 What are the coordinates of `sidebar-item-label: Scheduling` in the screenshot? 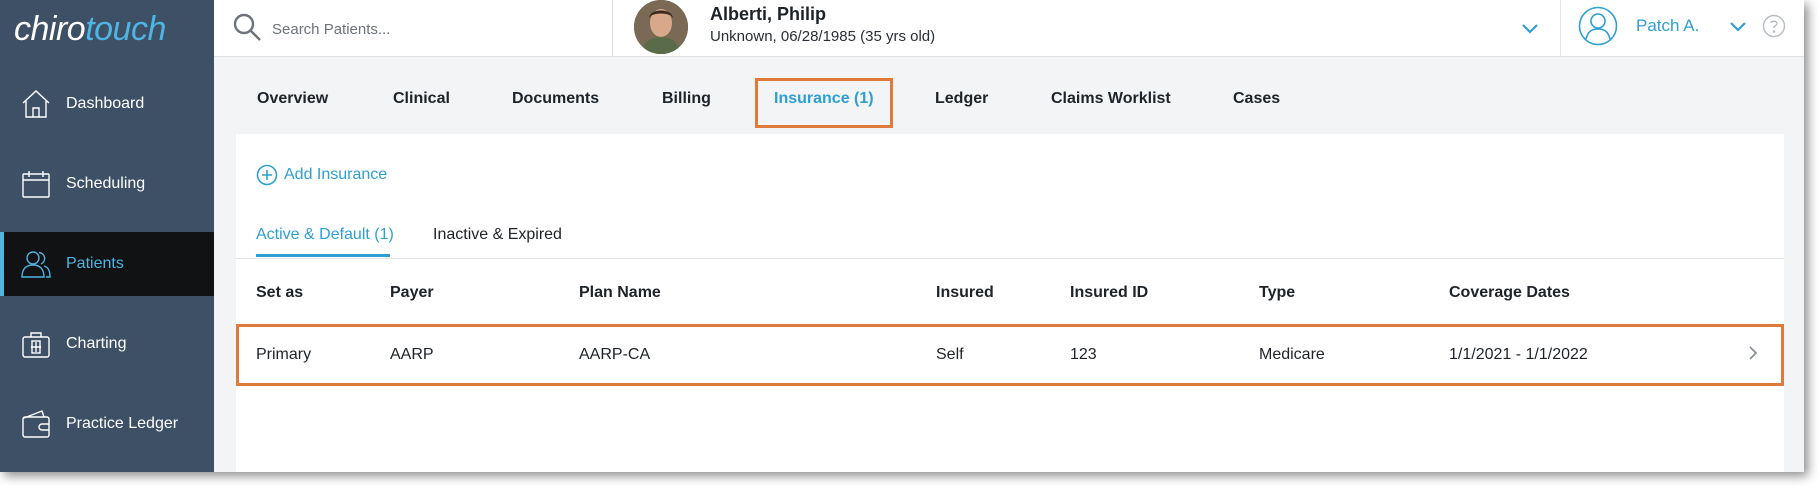 It's located at (106, 183).